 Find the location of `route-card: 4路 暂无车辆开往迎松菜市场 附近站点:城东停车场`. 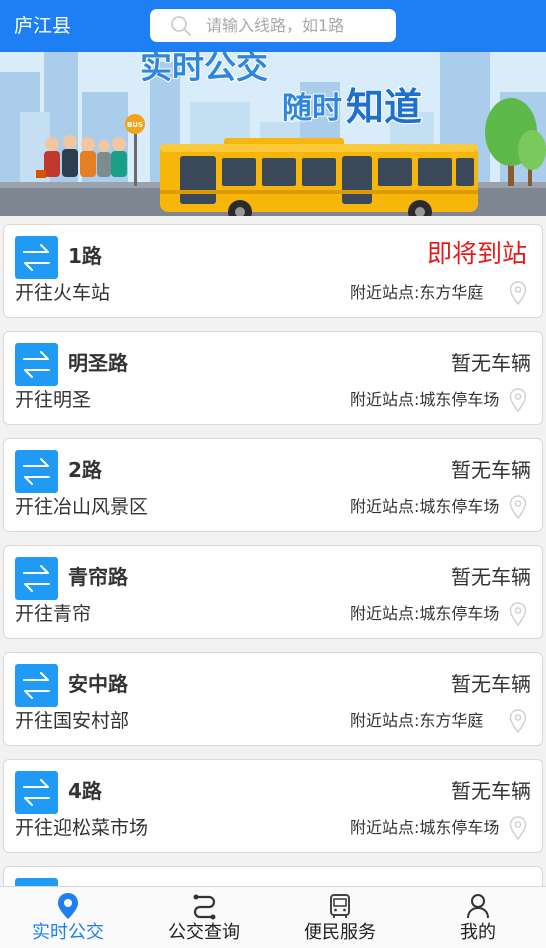

route-card: 4路 暂无车辆开往迎松菜市场 附近站点:城东停车场 is located at coordinates (273, 806).